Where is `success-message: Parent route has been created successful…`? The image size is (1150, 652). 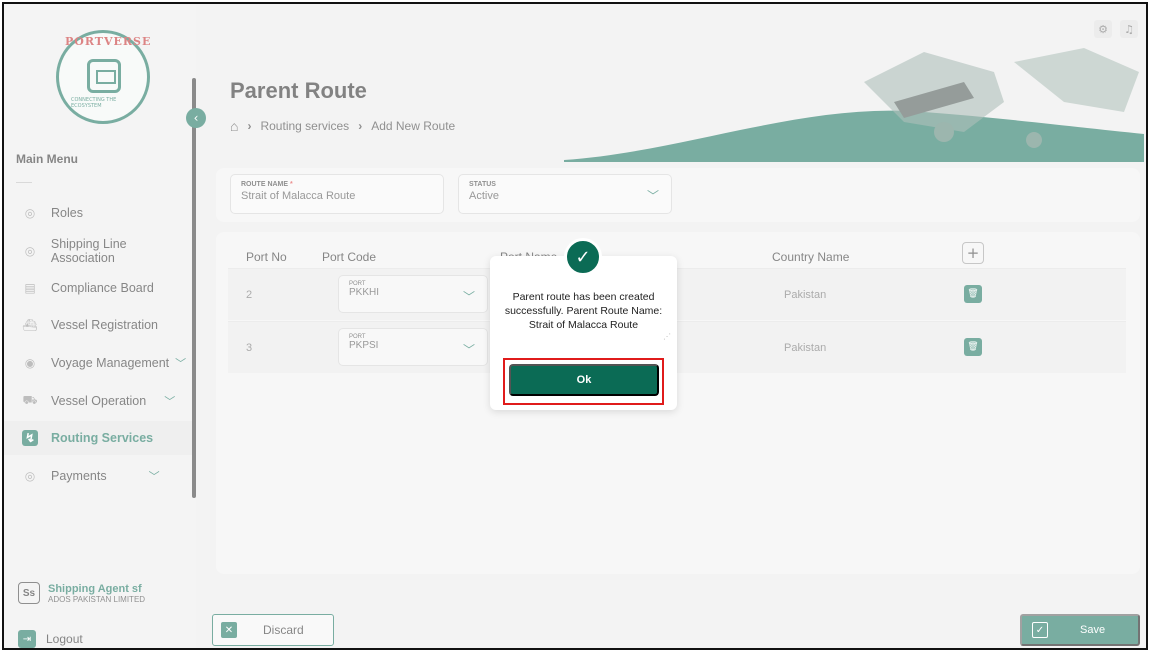 success-message: Parent route has been created successful… is located at coordinates (583, 311).